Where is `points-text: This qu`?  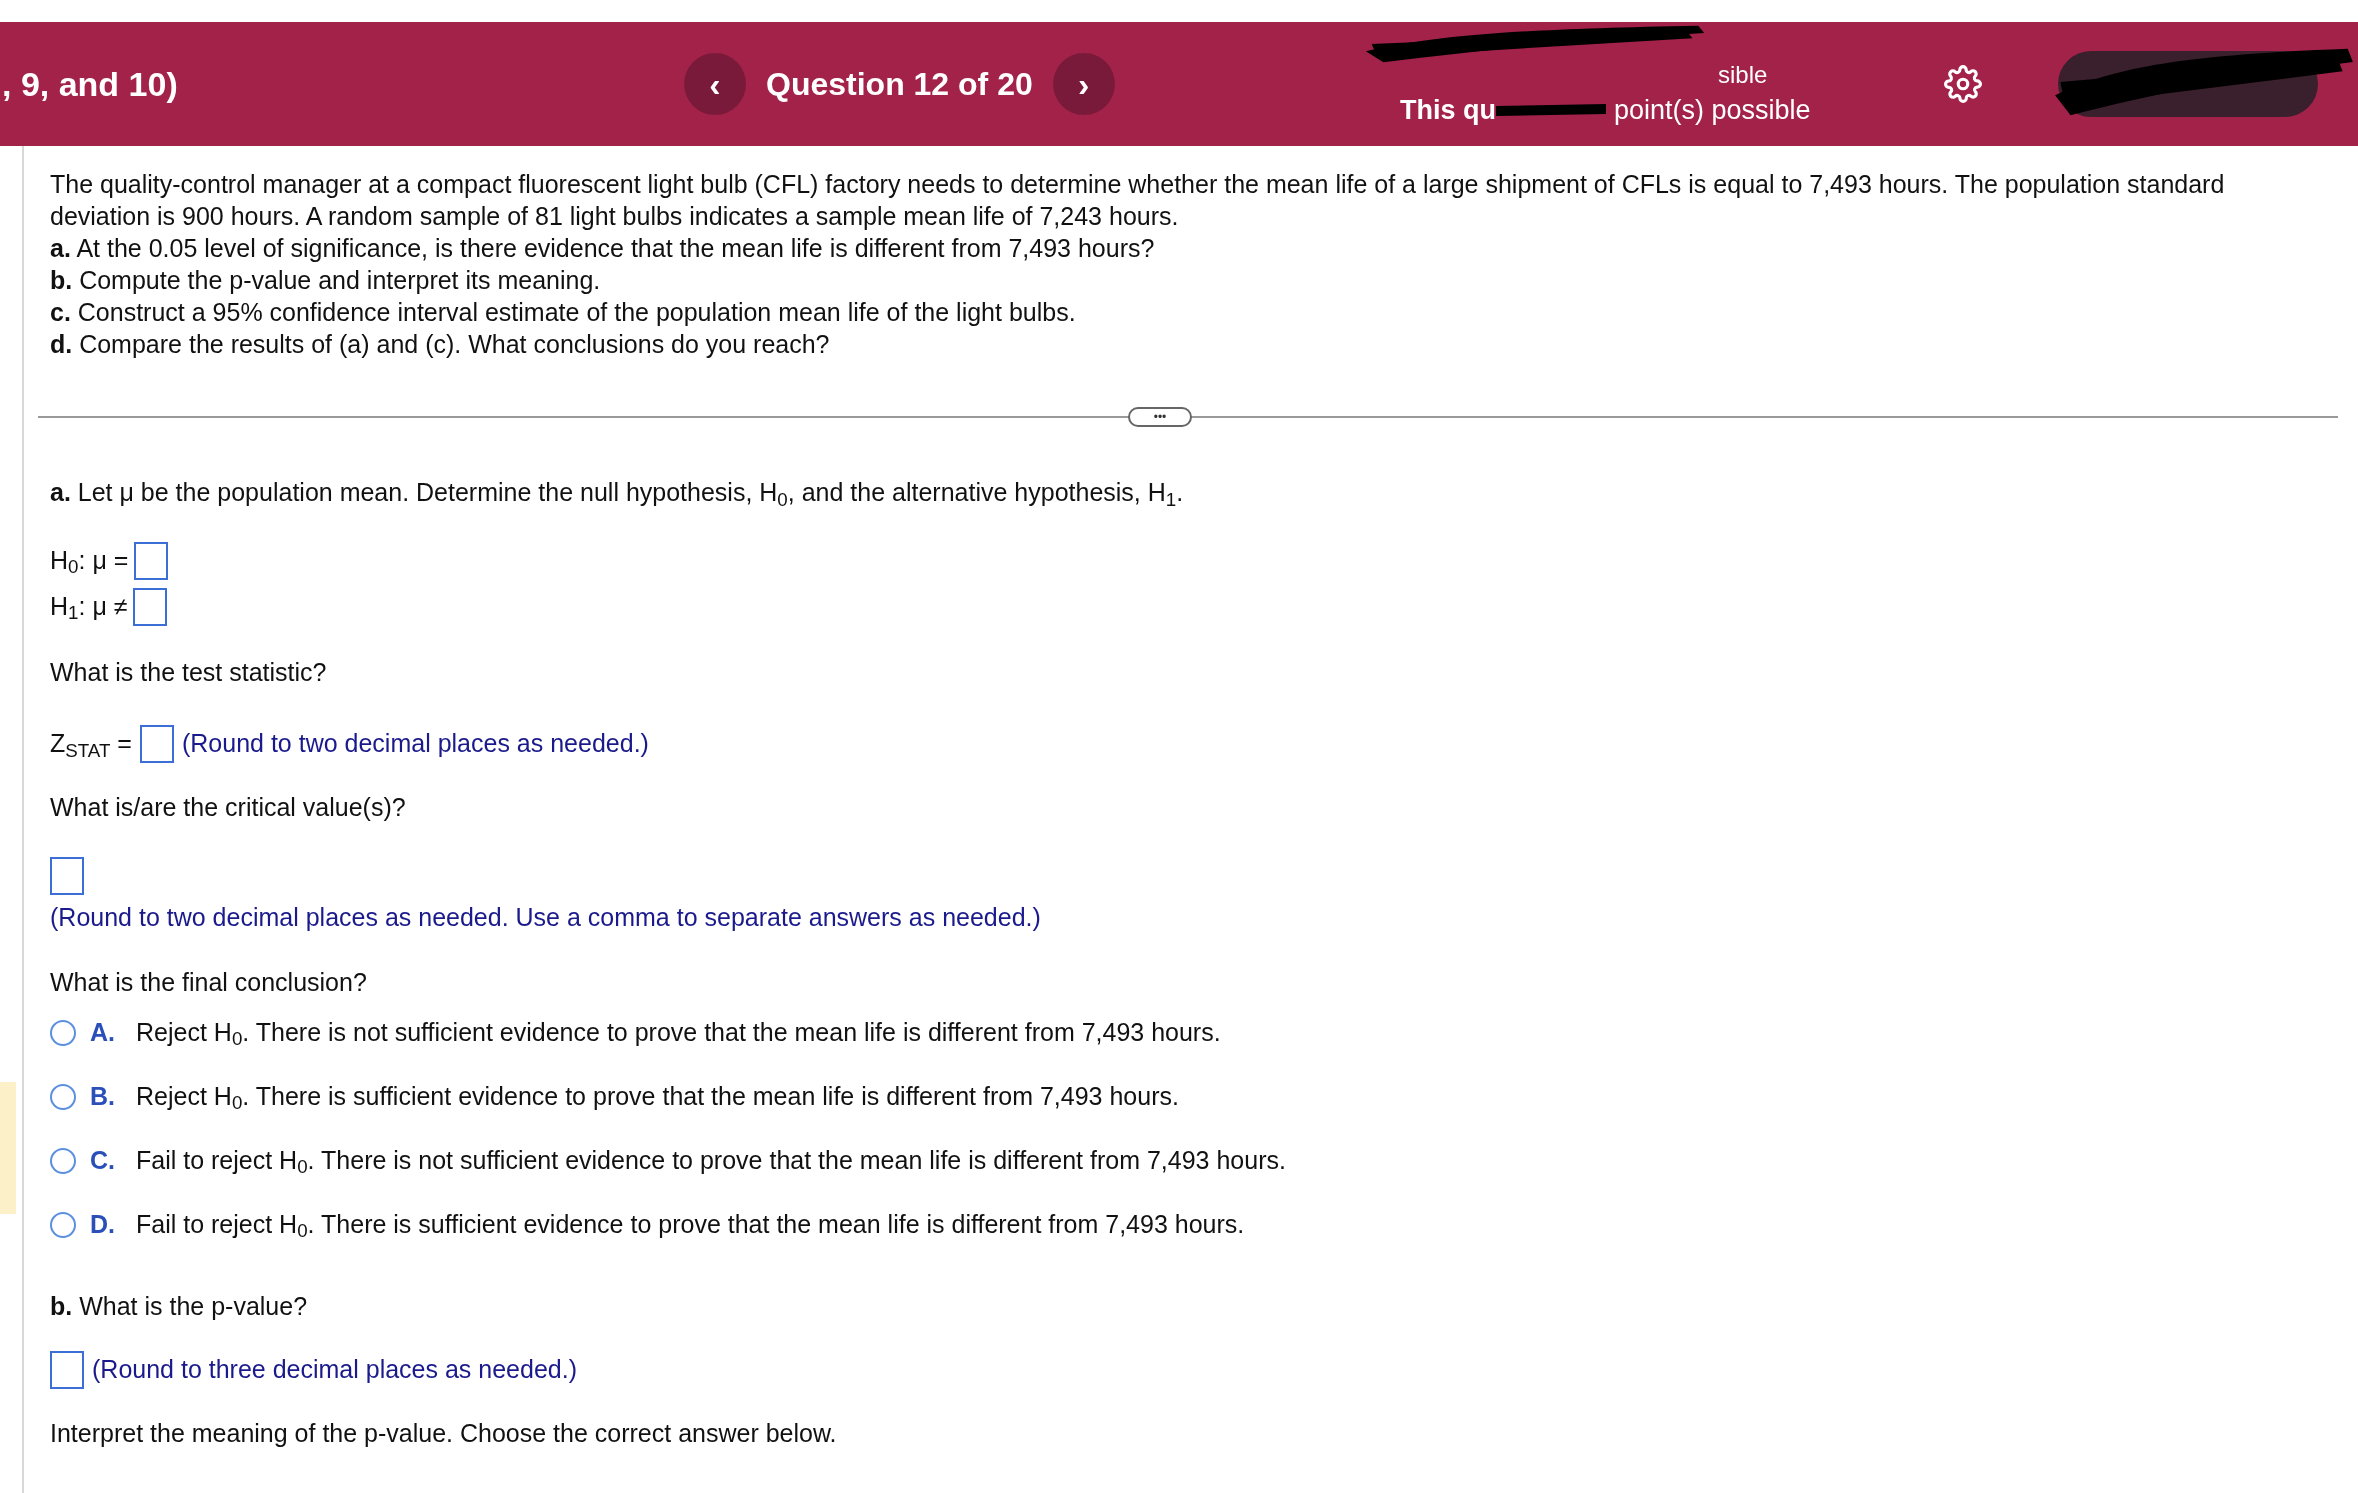 points-text: This qu is located at coordinates (1448, 110).